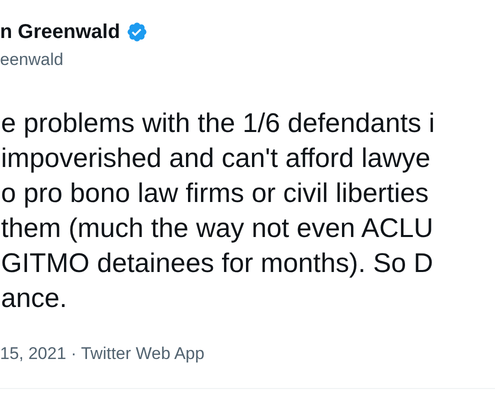  I want to click on tweet-text-line: ance., so click(34, 298).